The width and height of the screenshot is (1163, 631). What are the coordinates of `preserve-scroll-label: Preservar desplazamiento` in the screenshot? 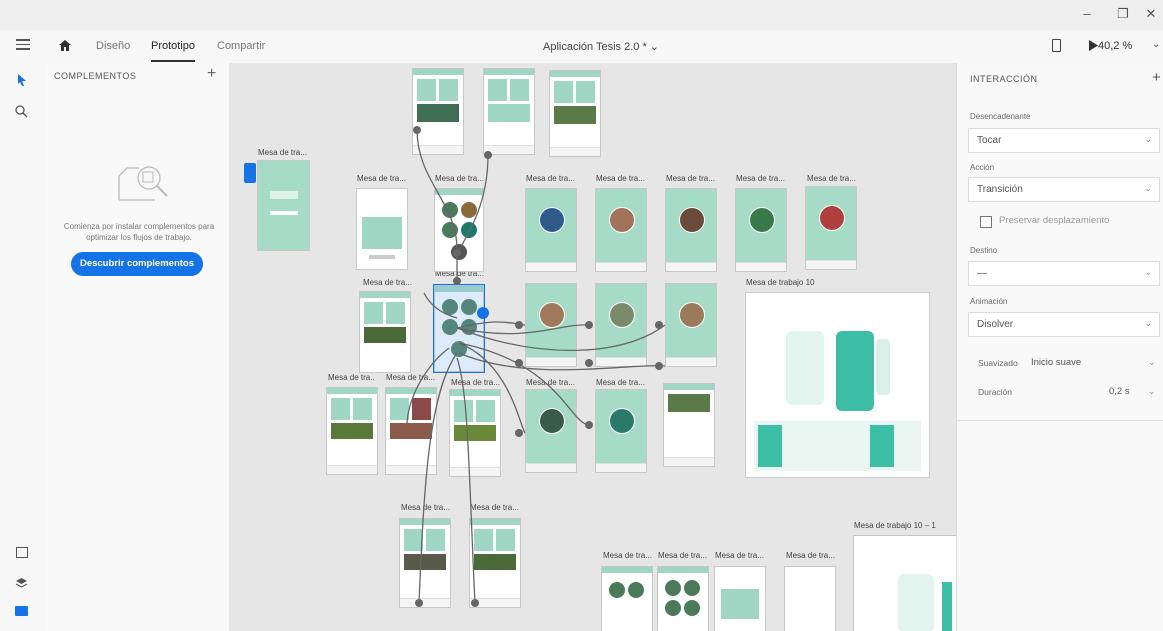 It's located at (1054, 220).